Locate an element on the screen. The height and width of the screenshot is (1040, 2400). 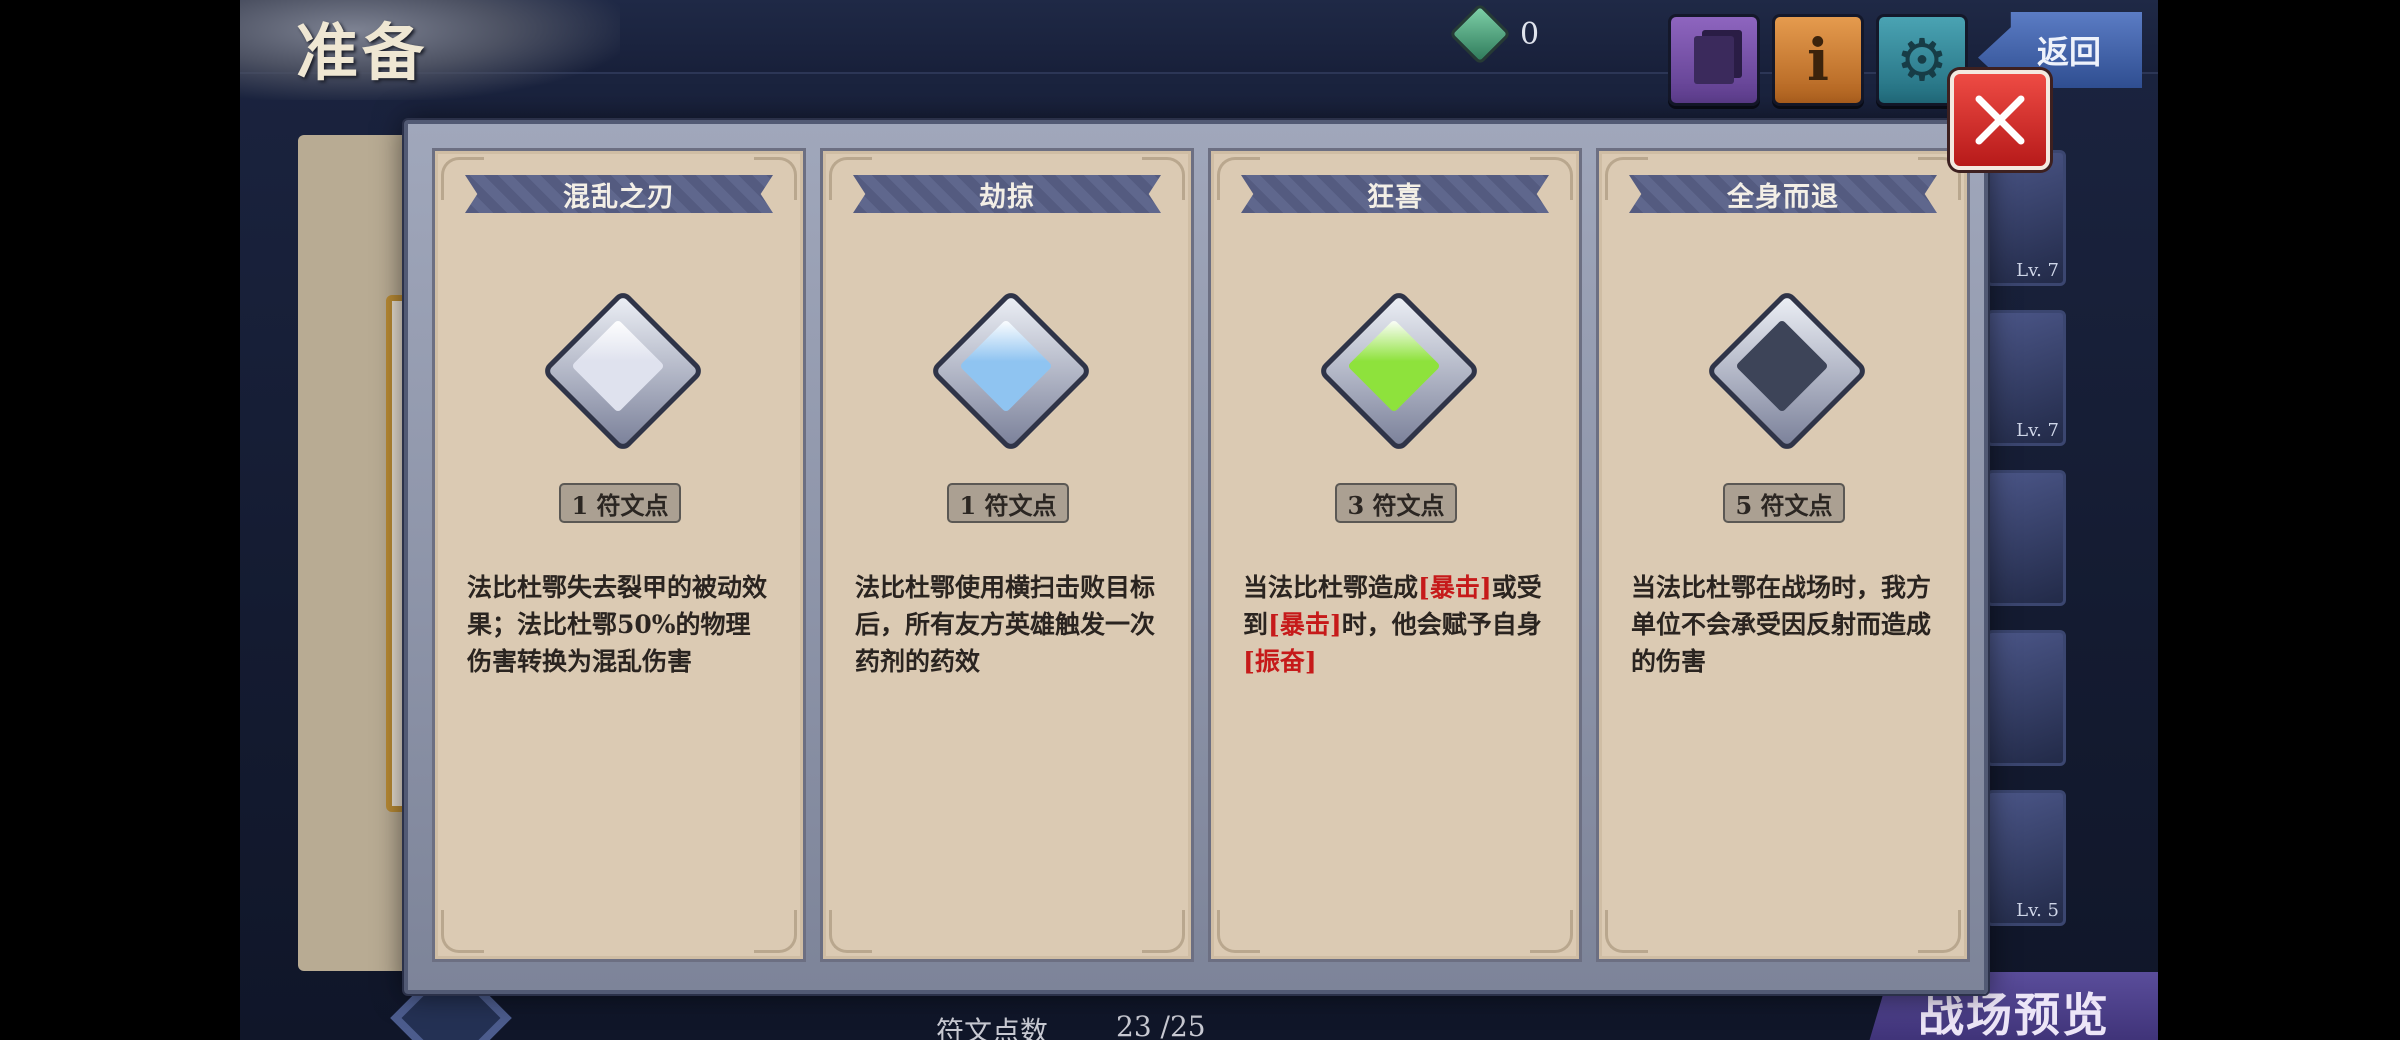
description-text: 法比杜鄂失去裂甲的被动效果；法比杜鄂50%的物理伤害转换为混乱伤害 is located at coordinates (617, 624).